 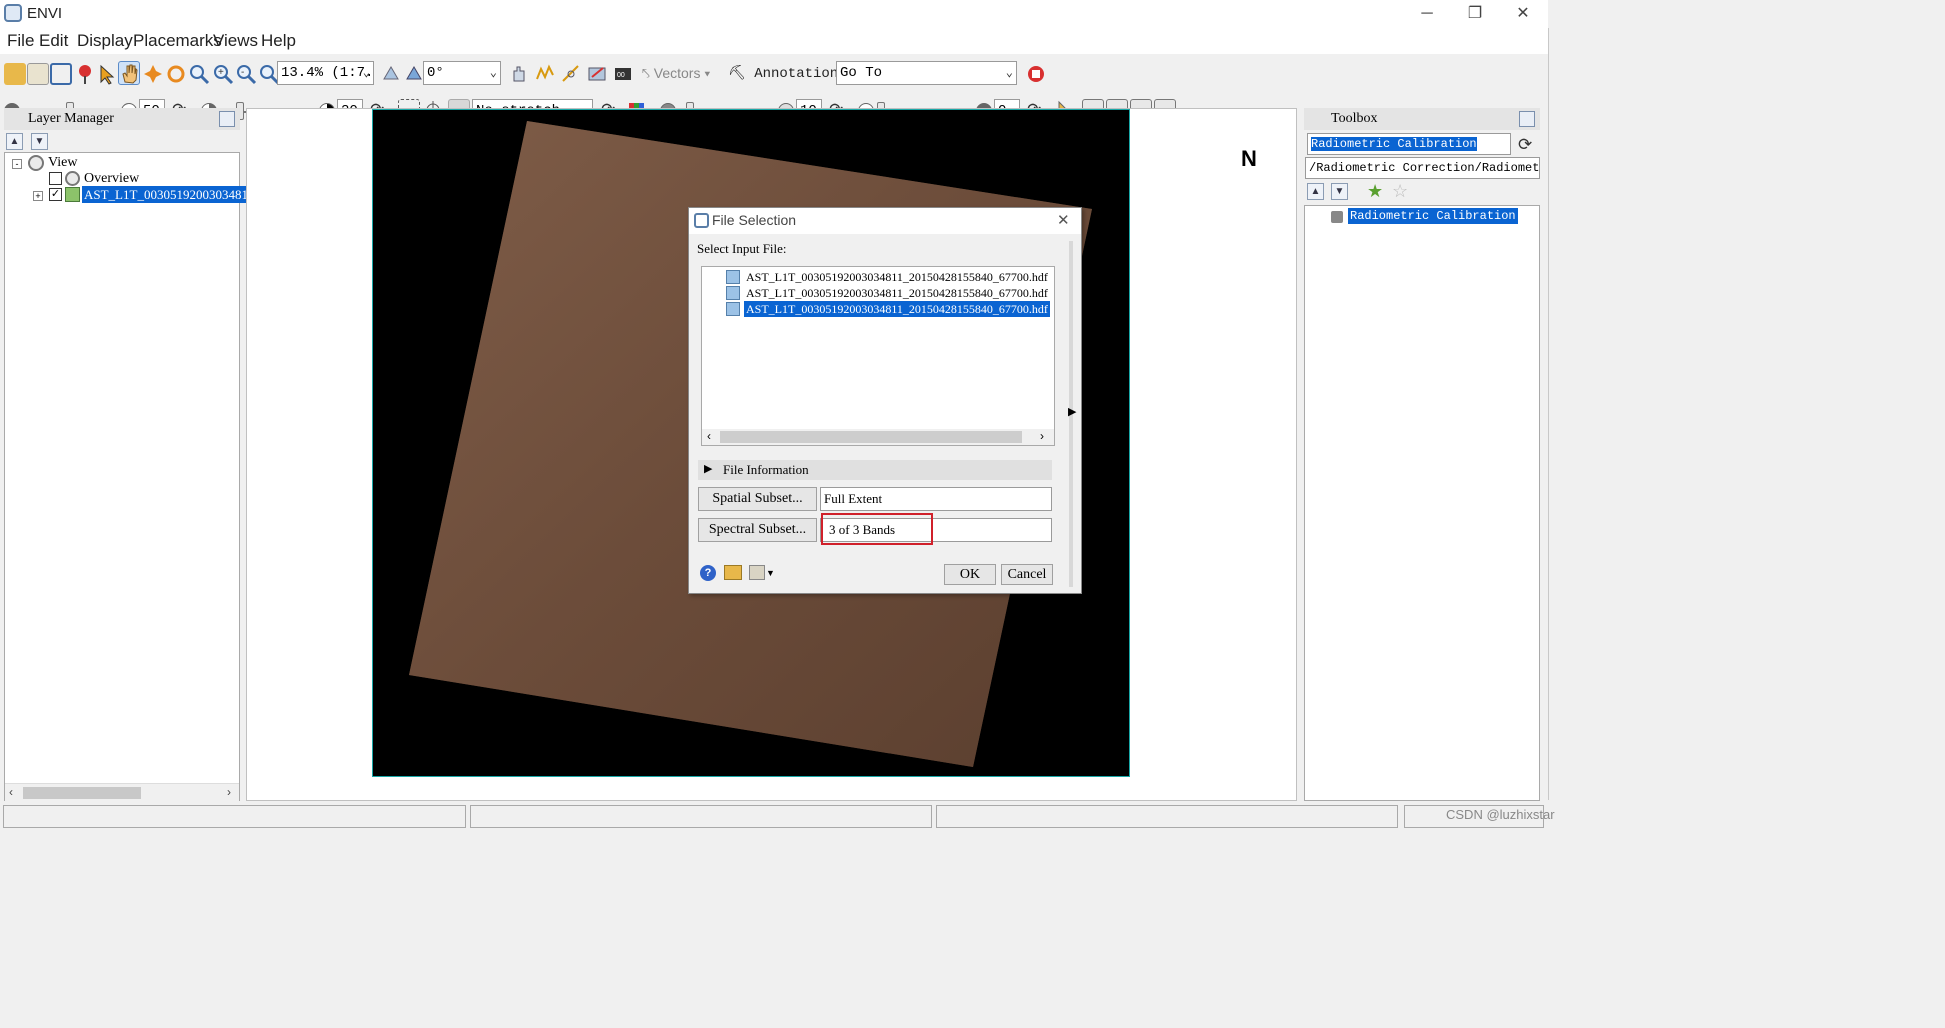 What do you see at coordinates (107, 74) in the screenshot?
I see `select-arrow-icon` at bounding box center [107, 74].